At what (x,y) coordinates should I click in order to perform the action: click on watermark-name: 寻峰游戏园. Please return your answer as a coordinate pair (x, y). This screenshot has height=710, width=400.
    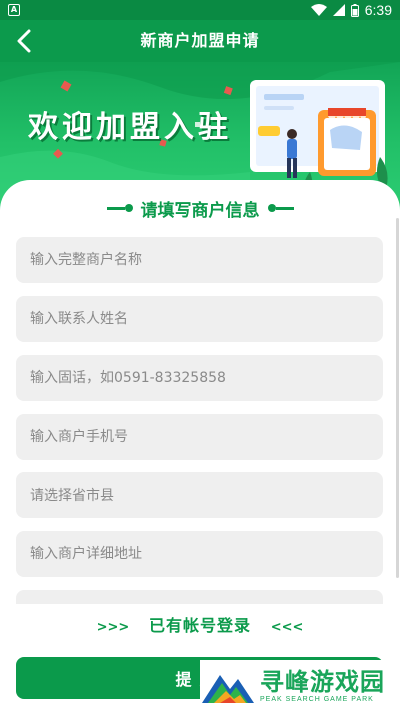
    Looking at the image, I should click on (322, 681).